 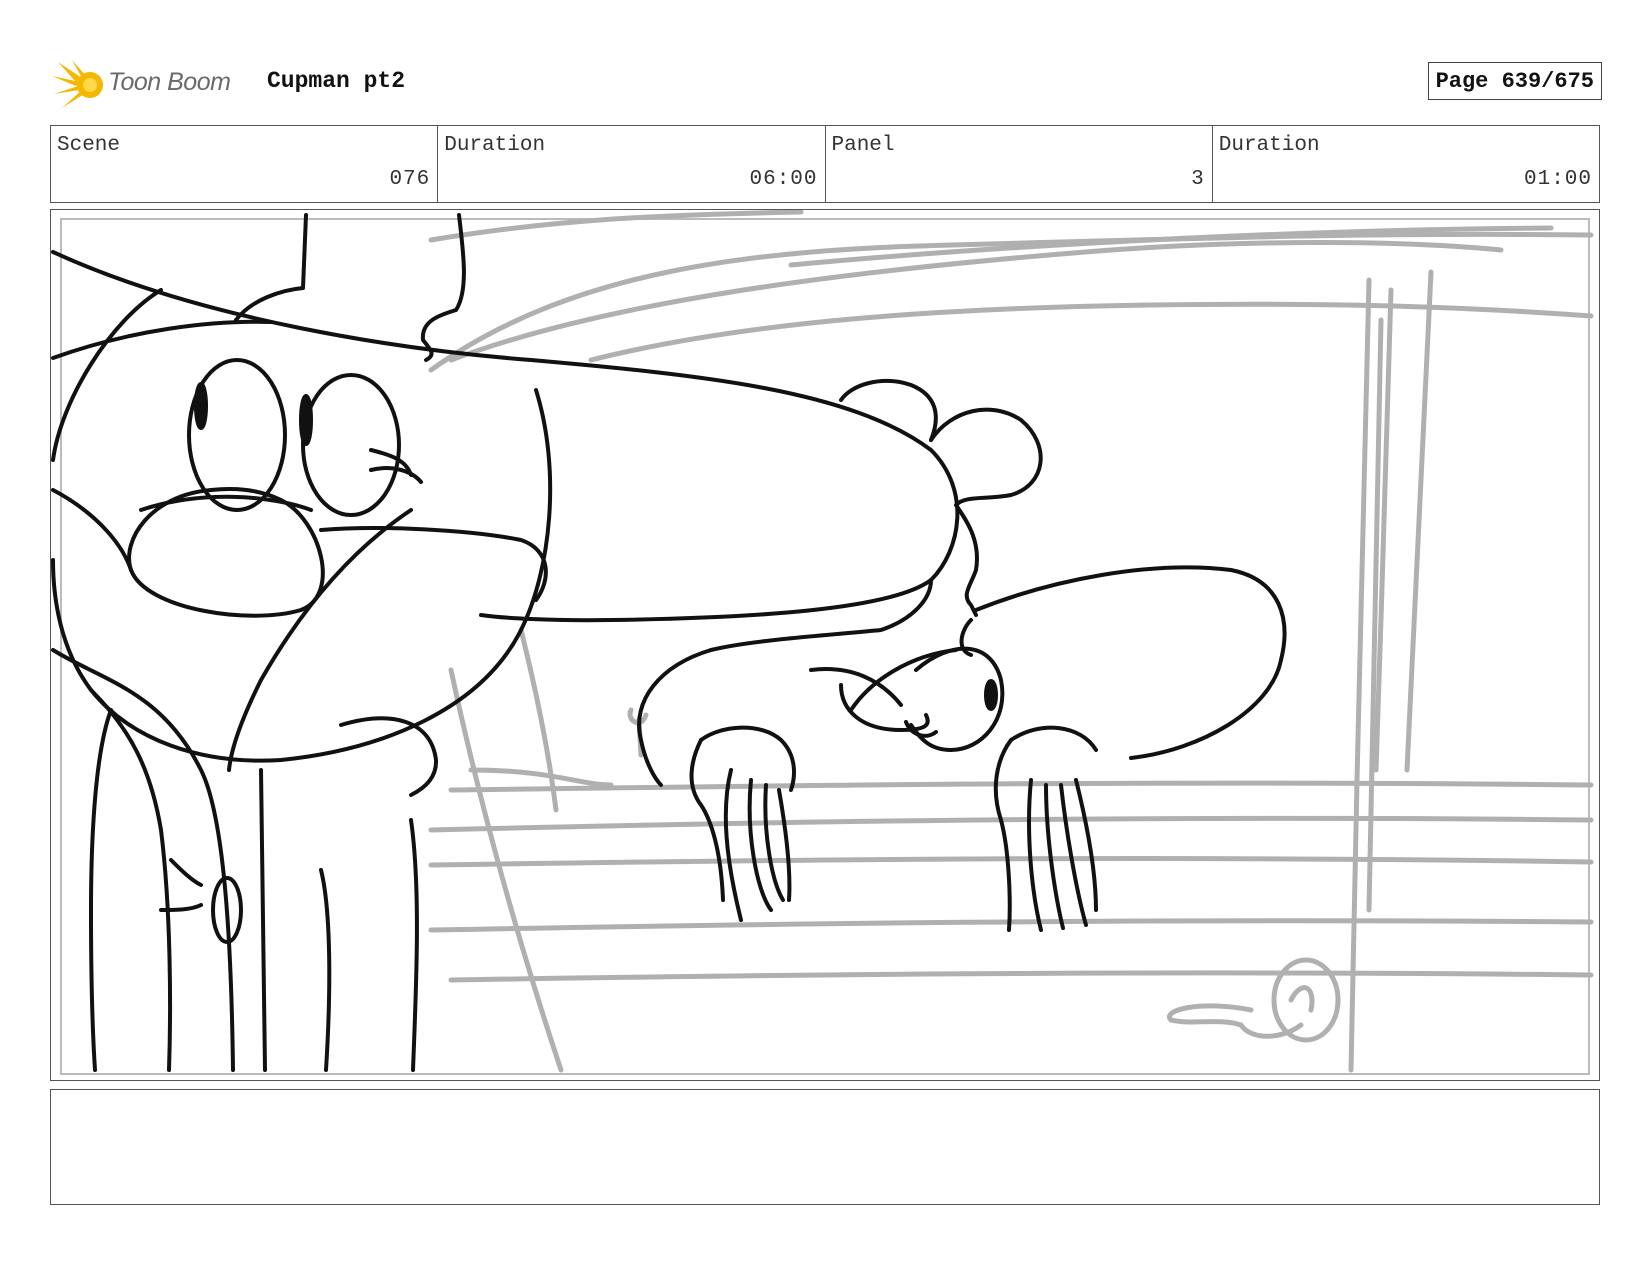 What do you see at coordinates (825, 1147) in the screenshot?
I see `panel-notes-box` at bounding box center [825, 1147].